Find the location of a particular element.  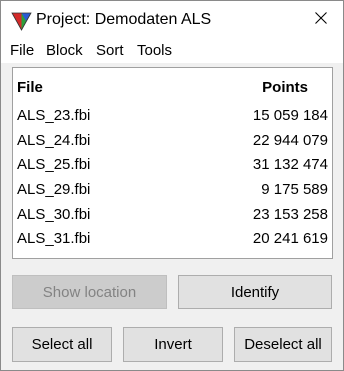

select-all-button: Select all is located at coordinates (62, 344).